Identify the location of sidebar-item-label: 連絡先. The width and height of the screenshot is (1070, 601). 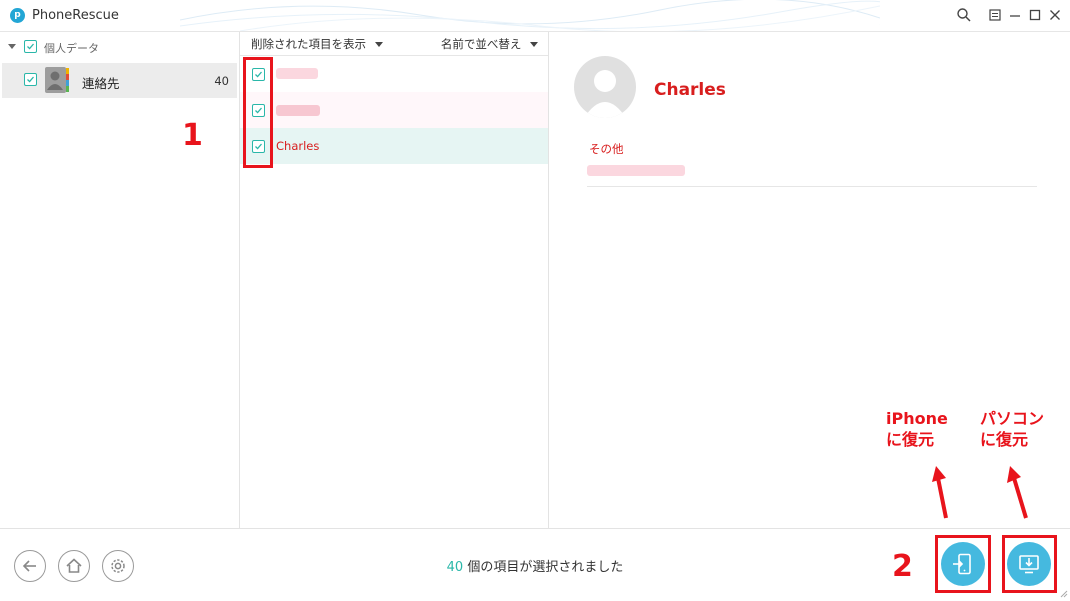
(101, 83).